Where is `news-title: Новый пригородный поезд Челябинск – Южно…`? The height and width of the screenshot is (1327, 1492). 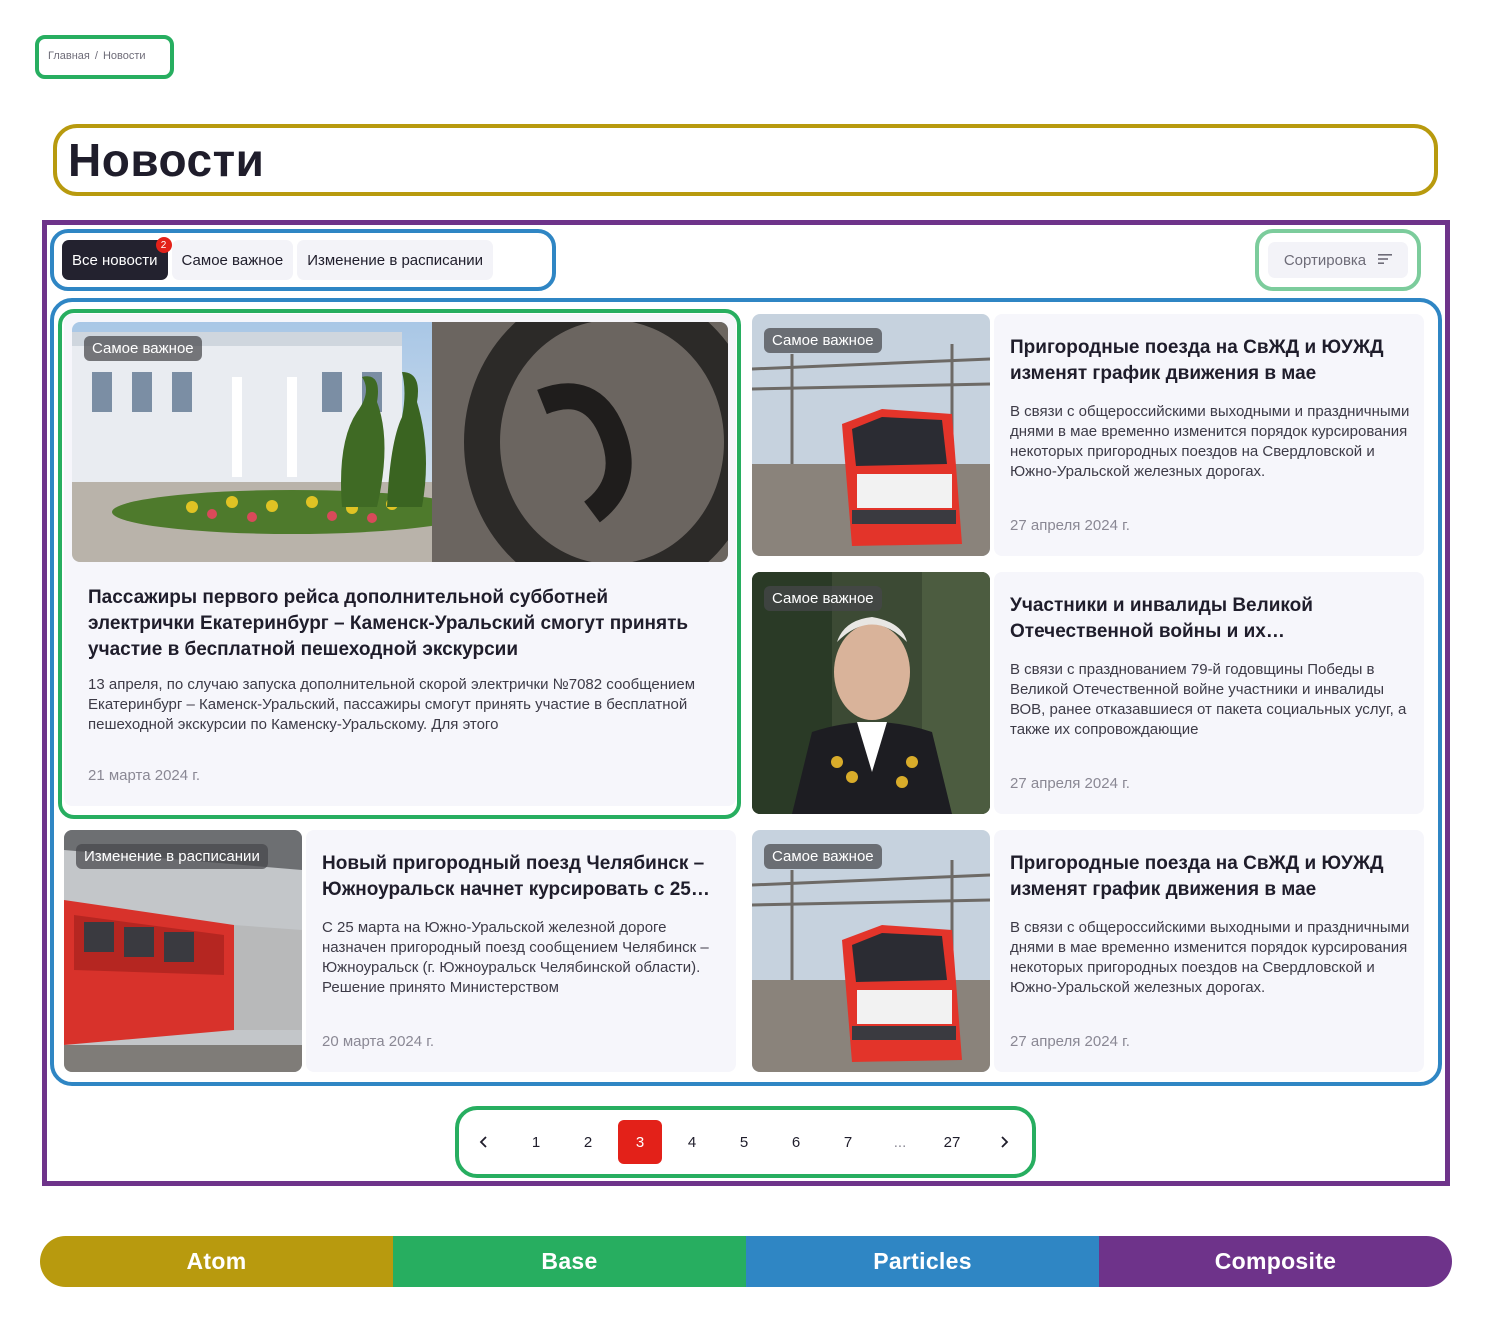
news-title: Новый пригородный поезд Челябинск – Южно… is located at coordinates (522, 877).